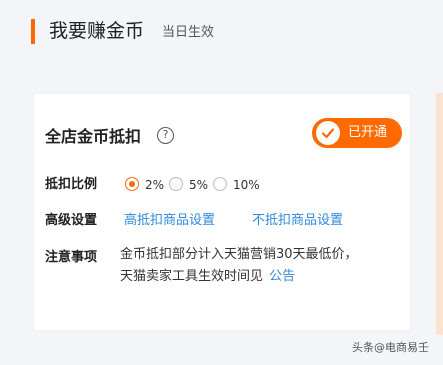  What do you see at coordinates (239, 254) in the screenshot?
I see `notice-text-line1: 金币抵扣部分计入天猫营销30天最低价，` at bounding box center [239, 254].